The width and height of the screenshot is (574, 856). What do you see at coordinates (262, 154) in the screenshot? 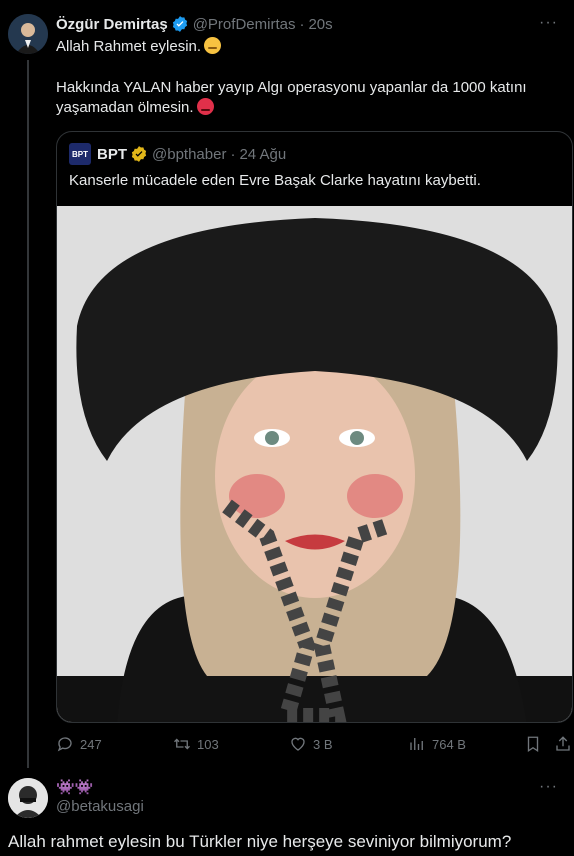
I see `quoted-tweet-time: 24 Ağu` at bounding box center [262, 154].